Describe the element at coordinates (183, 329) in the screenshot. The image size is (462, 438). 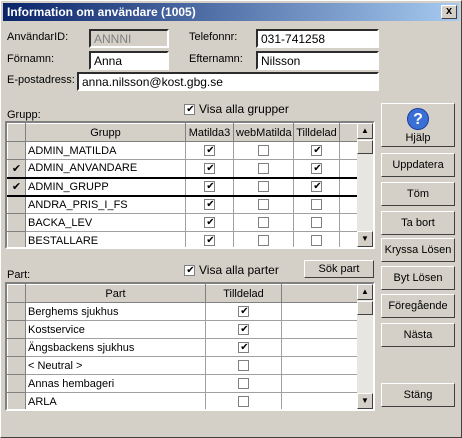
I see `part-row: Kostservice` at that location.